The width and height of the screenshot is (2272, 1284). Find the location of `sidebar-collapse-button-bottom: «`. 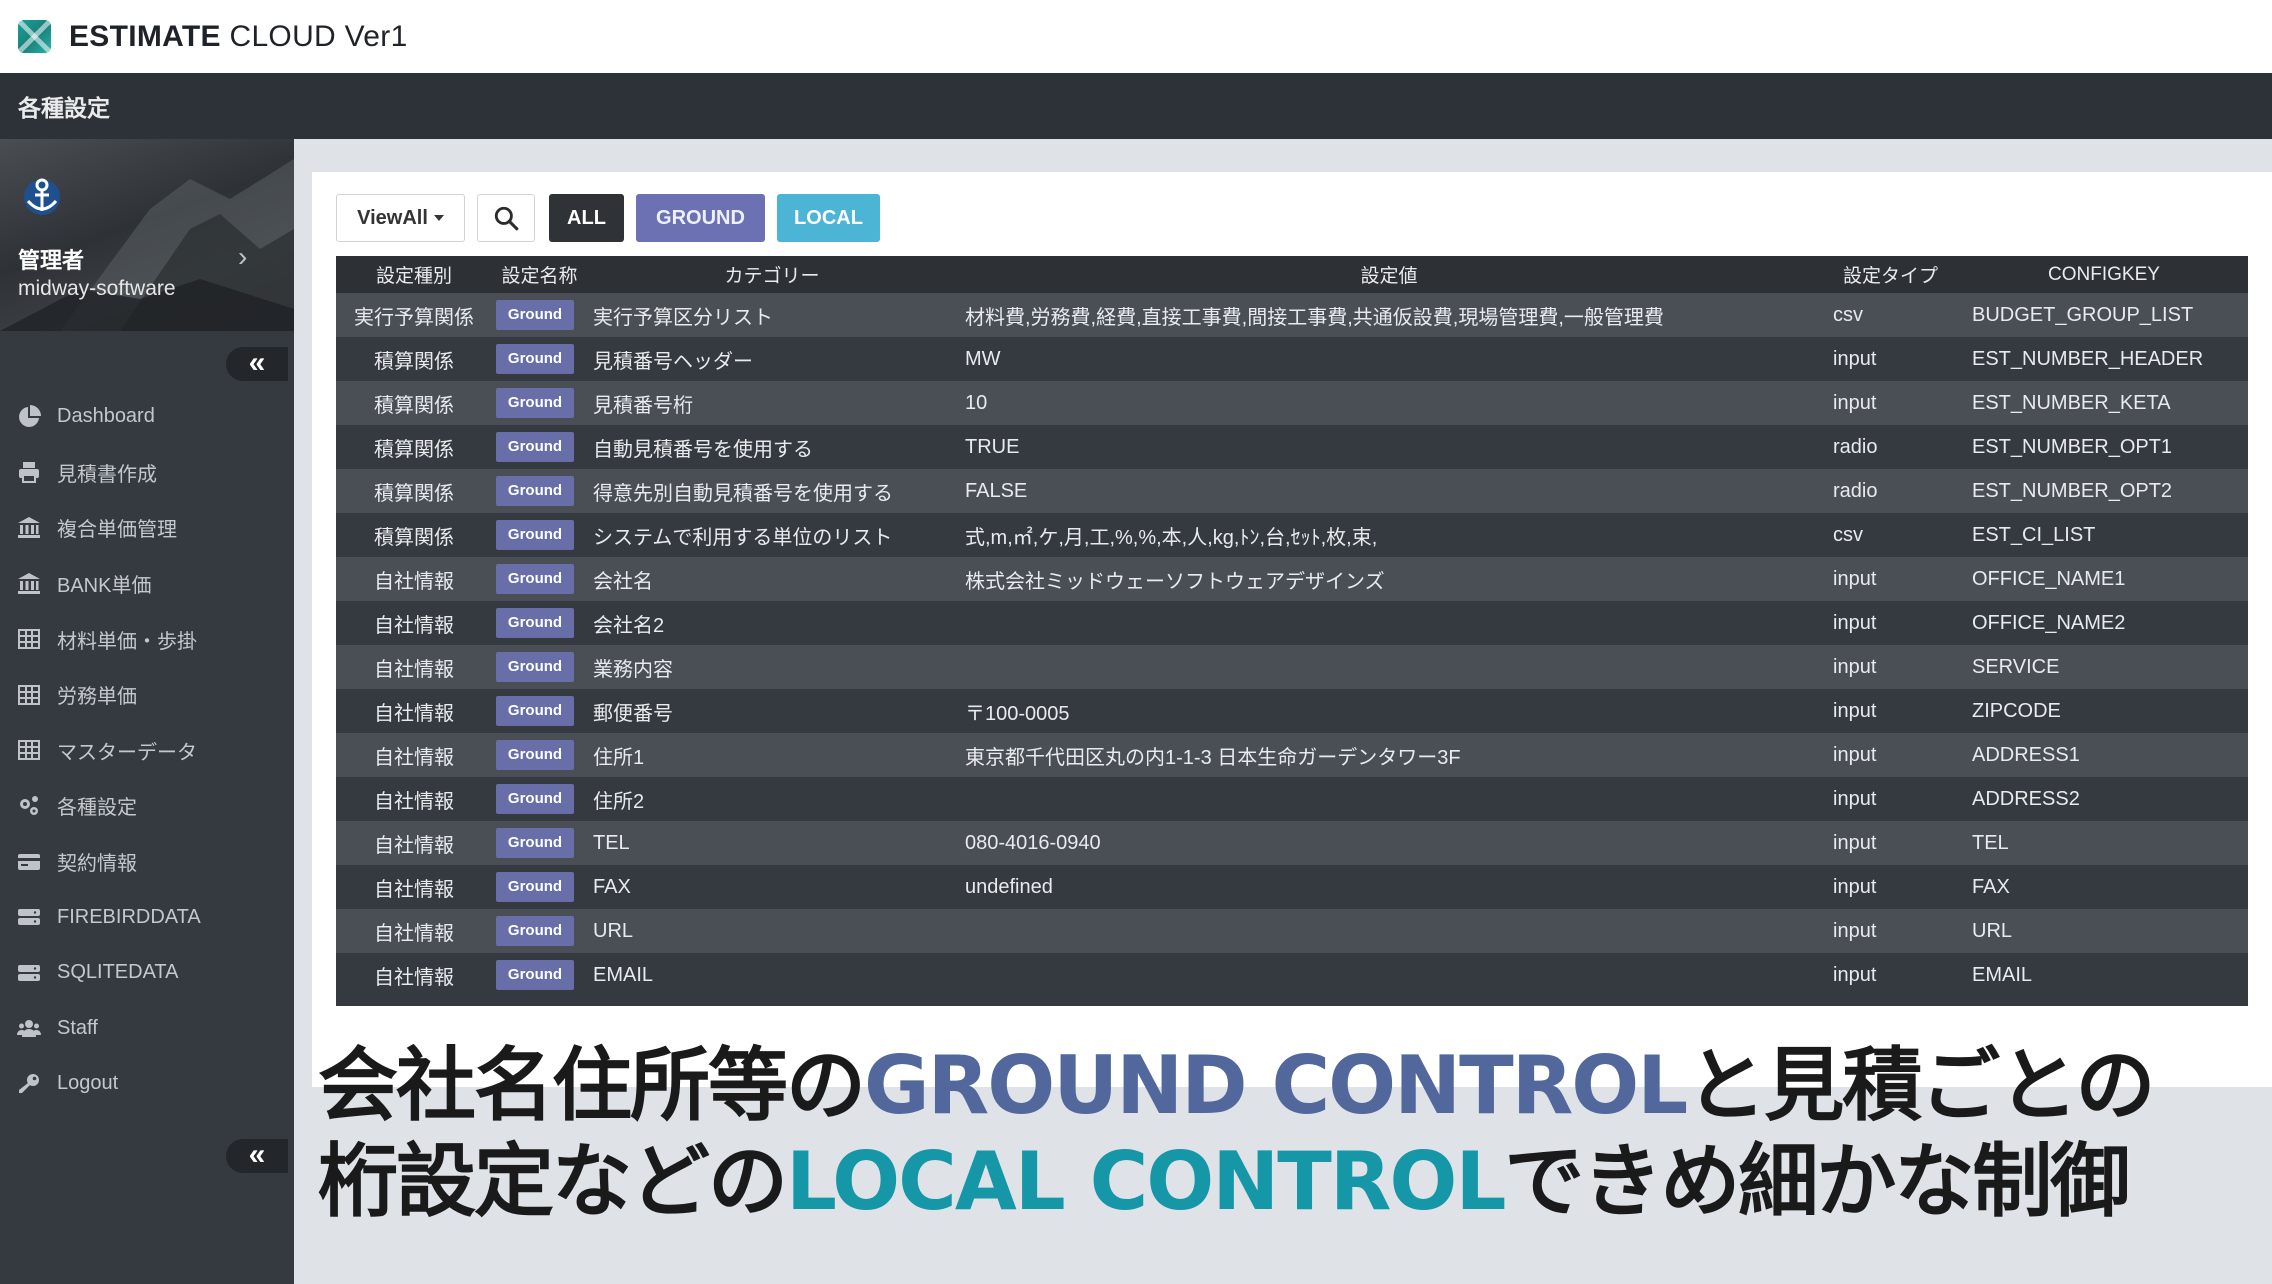

sidebar-collapse-button-bottom: « is located at coordinates (257, 1156).